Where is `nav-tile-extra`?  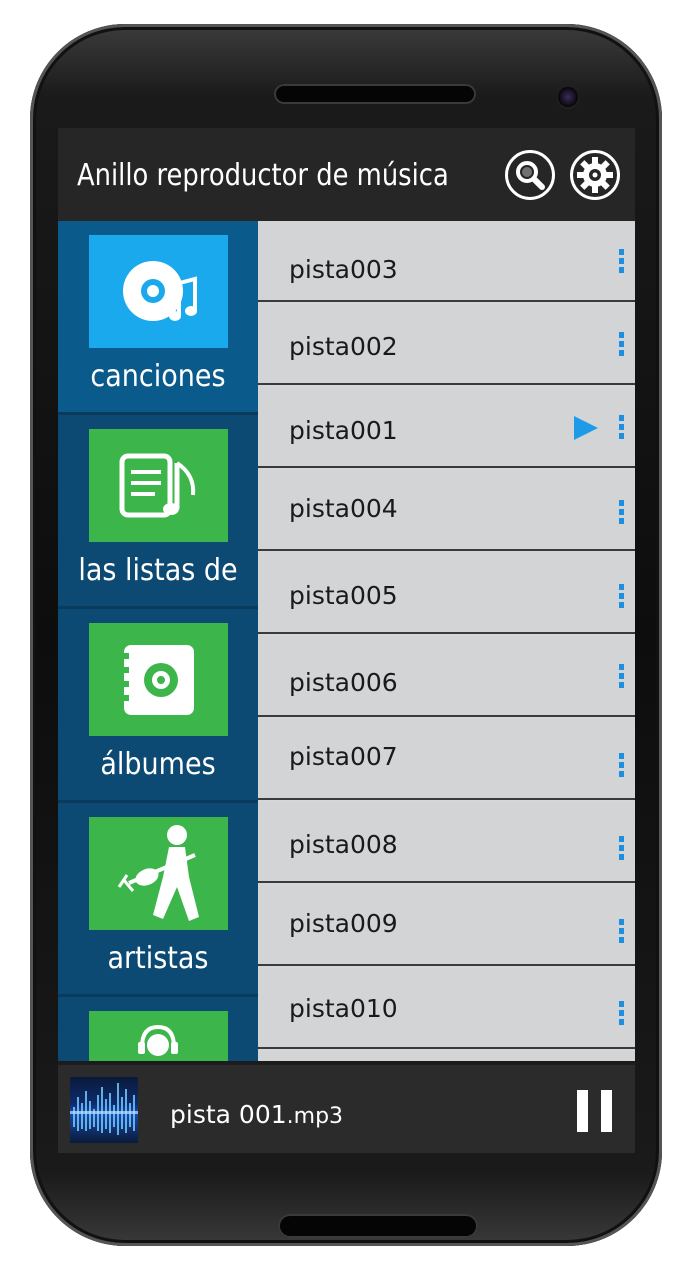 nav-tile-extra is located at coordinates (158, 1036).